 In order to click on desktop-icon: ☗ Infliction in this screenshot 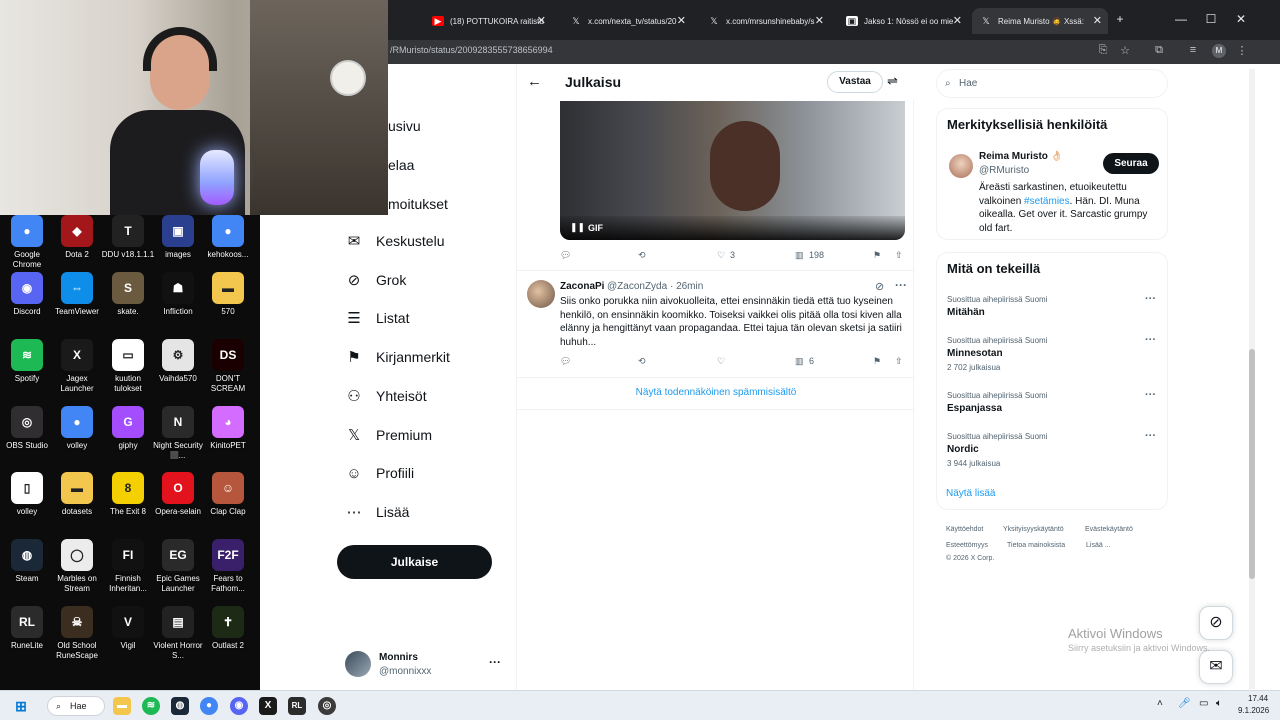, I will do `click(178, 294)`.